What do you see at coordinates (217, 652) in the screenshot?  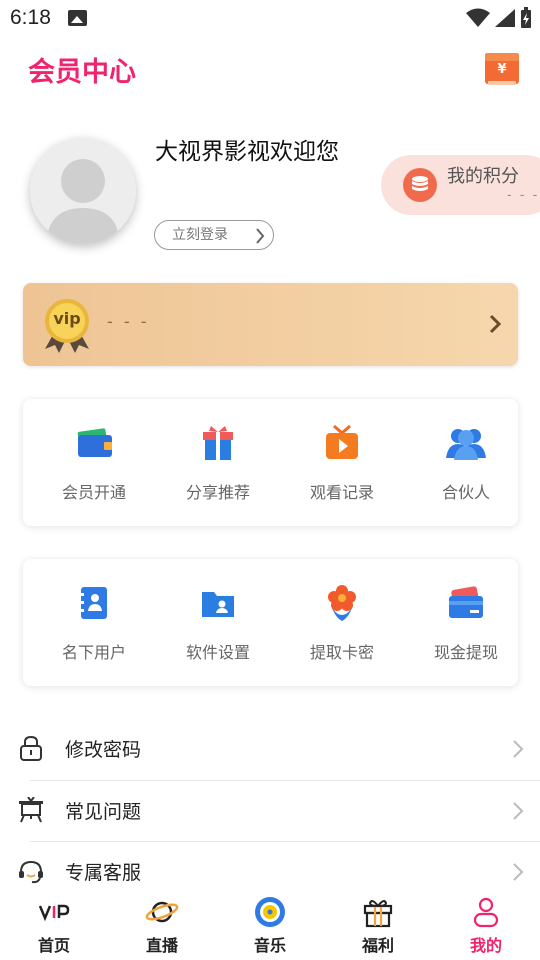 I see `card-item-label: 软件设置` at bounding box center [217, 652].